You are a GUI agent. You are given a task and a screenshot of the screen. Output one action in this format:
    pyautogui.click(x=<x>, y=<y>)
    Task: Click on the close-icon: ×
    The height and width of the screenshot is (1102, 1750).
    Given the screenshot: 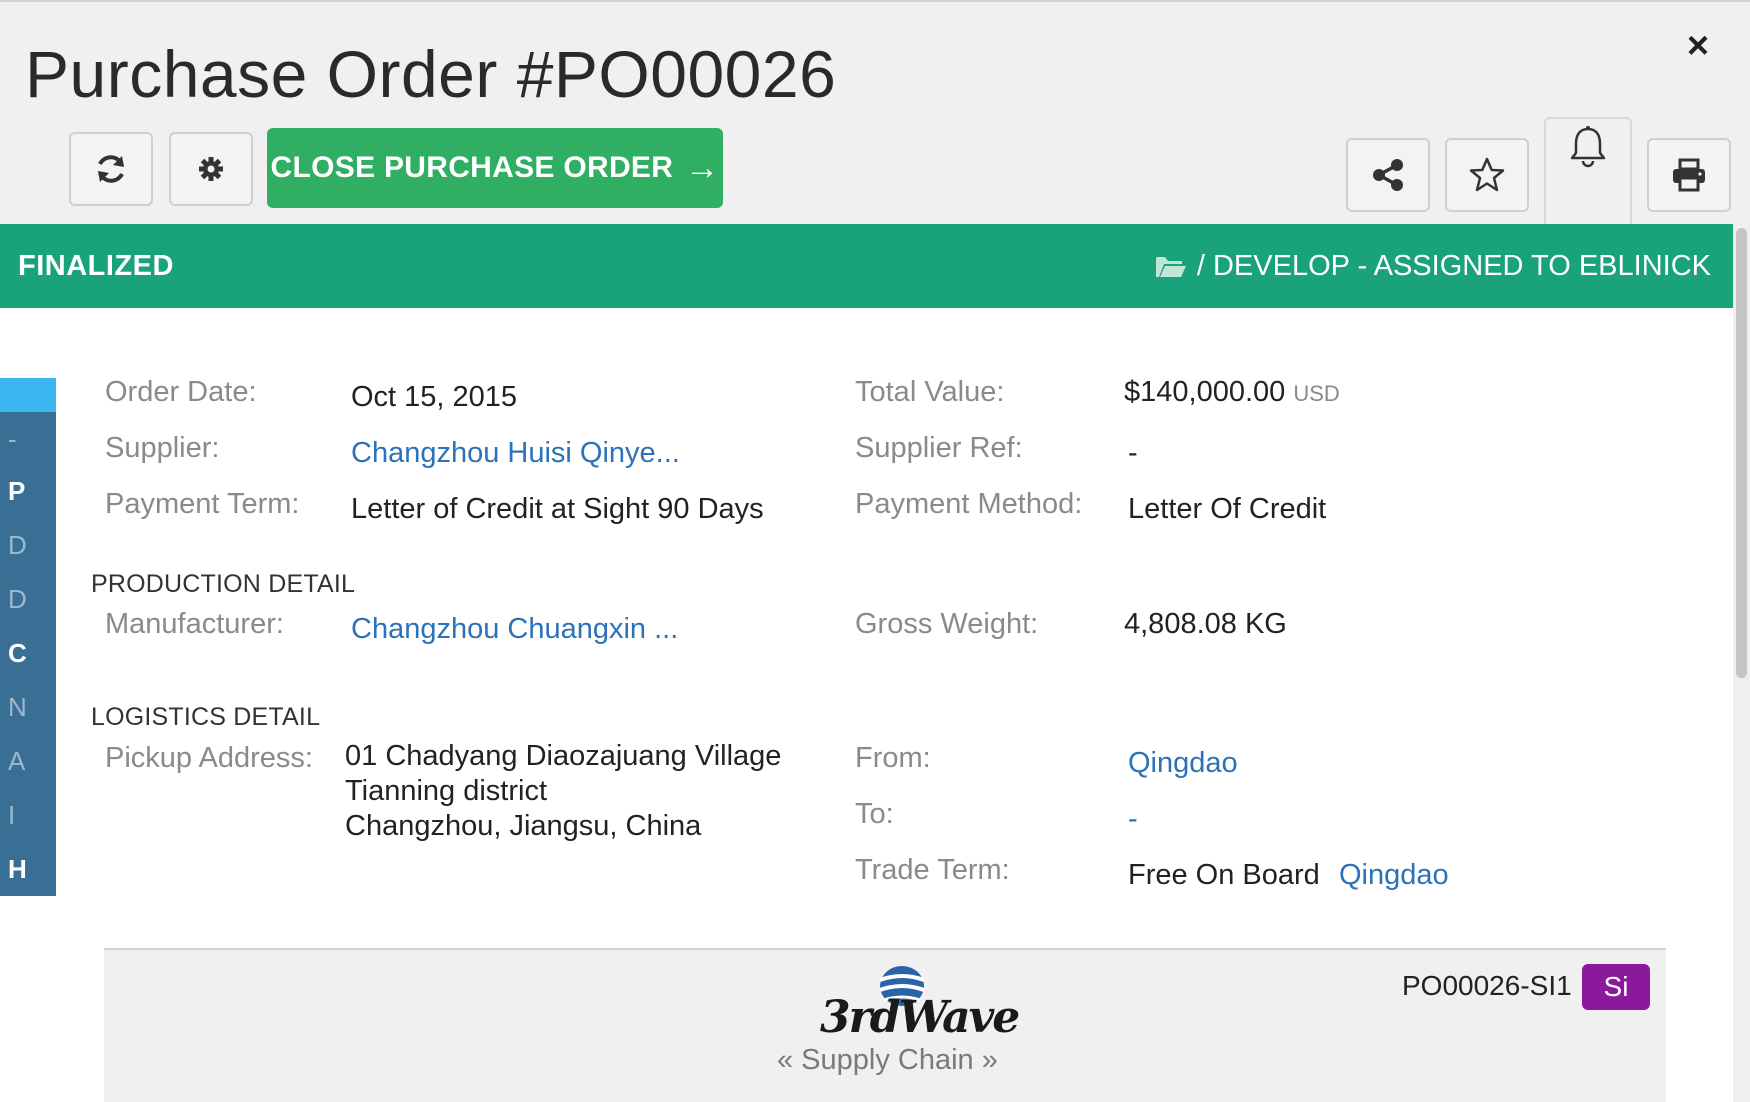 What is the action you would take?
    pyautogui.click(x=1698, y=46)
    